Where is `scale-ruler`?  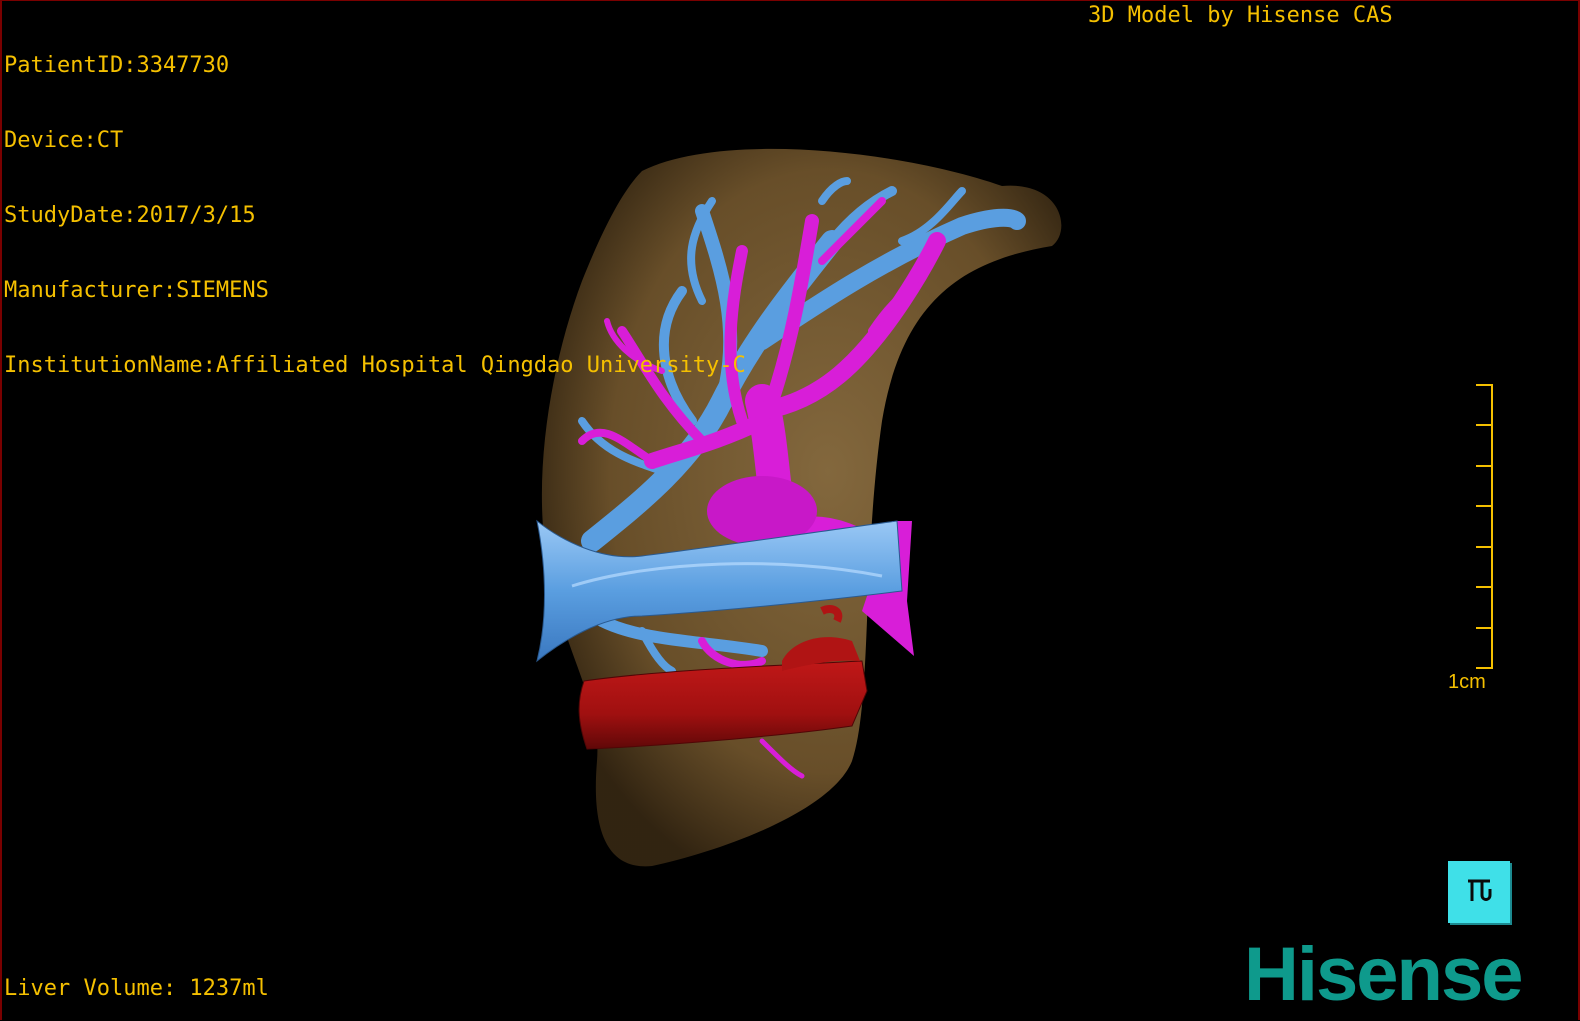 scale-ruler is located at coordinates (1484, 526).